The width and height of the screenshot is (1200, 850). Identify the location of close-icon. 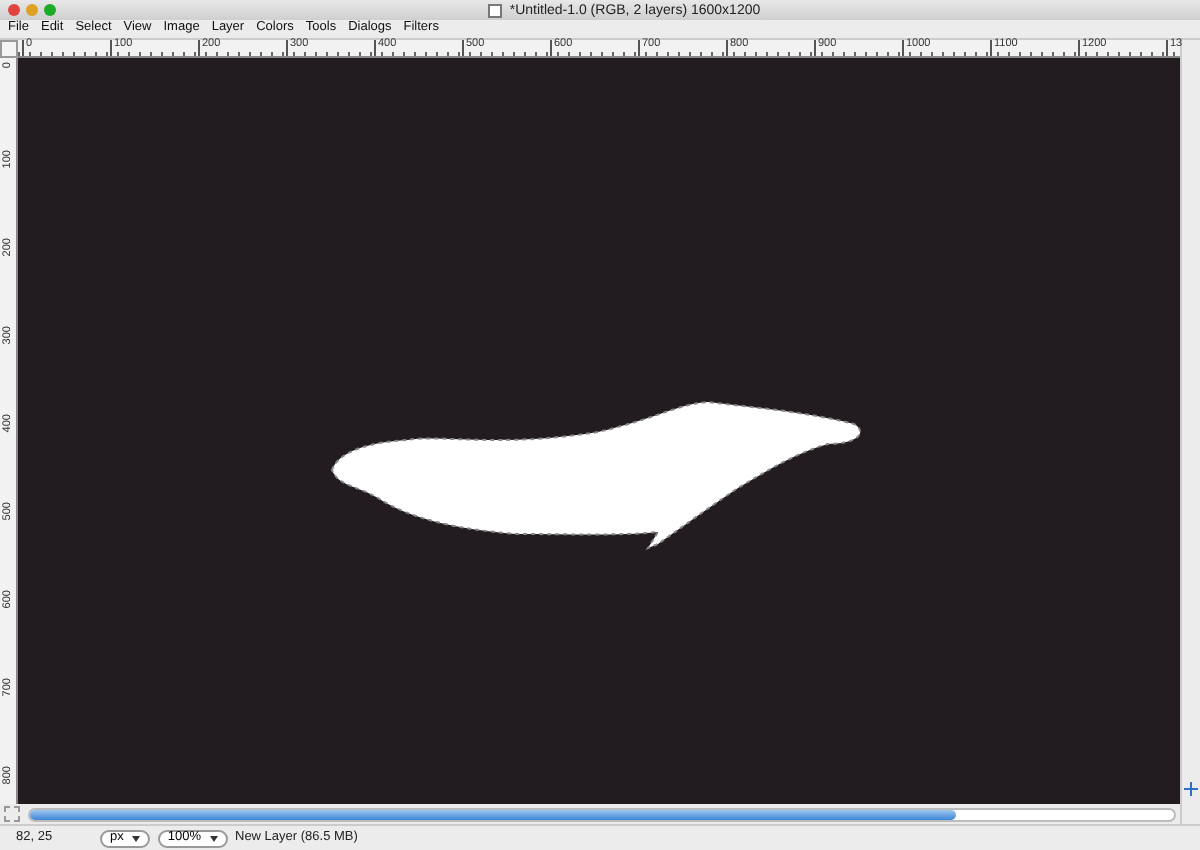
(14, 10).